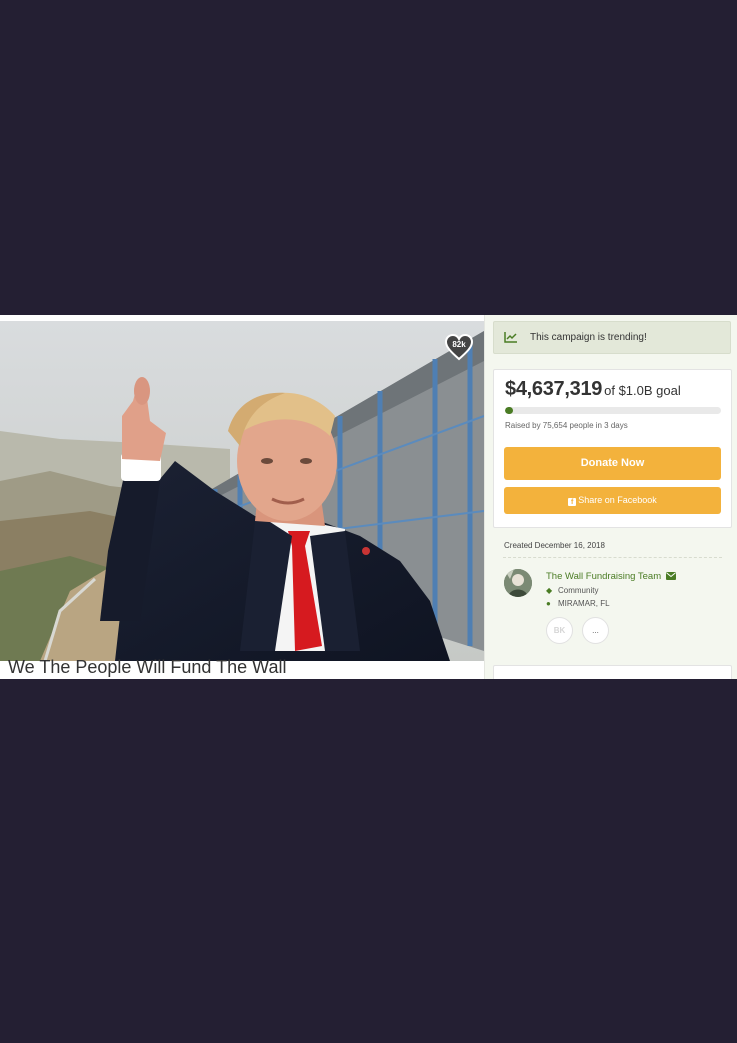  I want to click on goal-text: of $1.0B goal, so click(642, 390).